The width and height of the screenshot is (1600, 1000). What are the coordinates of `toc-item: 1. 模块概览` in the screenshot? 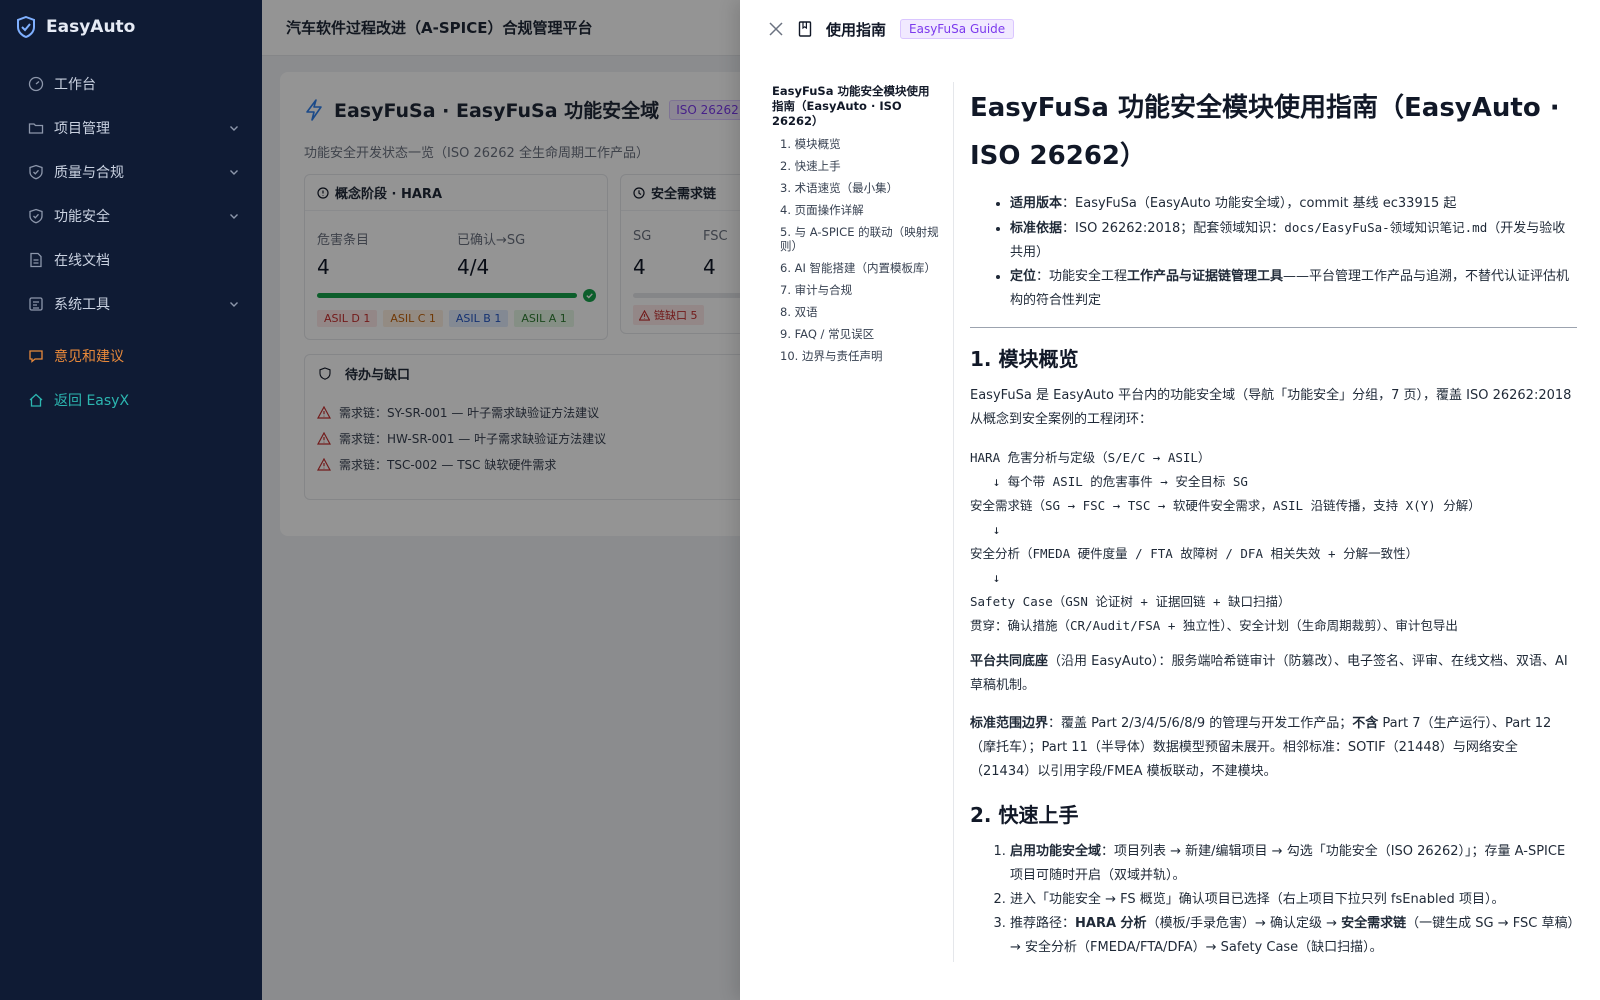 It's located at (860, 144).